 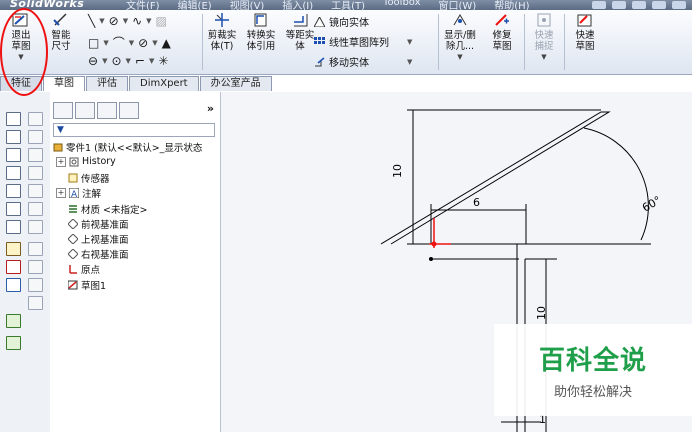 What do you see at coordinates (502, 20) in the screenshot?
I see `repair-sketch-icon` at bounding box center [502, 20].